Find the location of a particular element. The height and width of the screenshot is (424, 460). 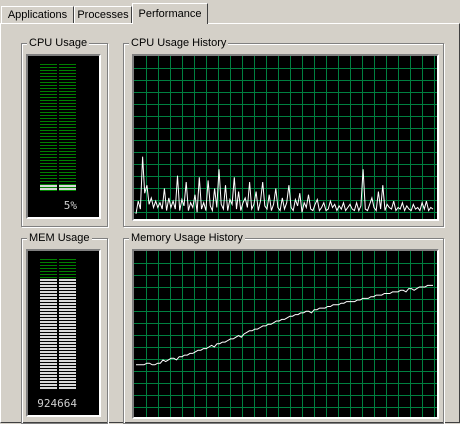

mem-usage-title: MEM Usage is located at coordinates (59, 238).